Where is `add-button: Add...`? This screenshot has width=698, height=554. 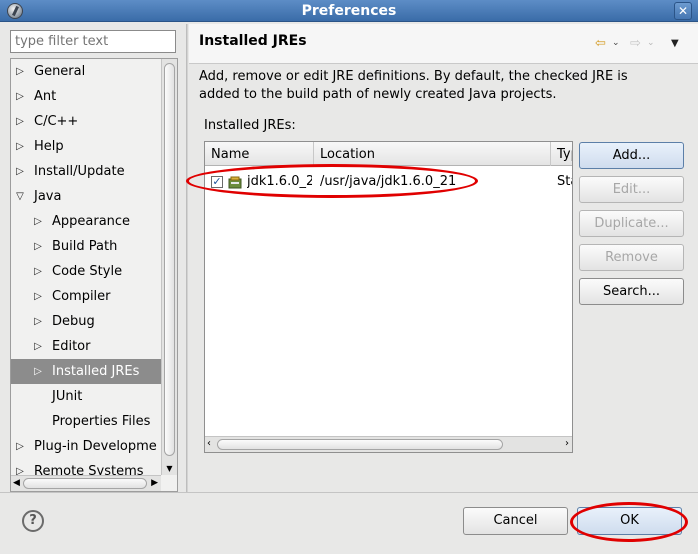 add-button: Add... is located at coordinates (631, 155).